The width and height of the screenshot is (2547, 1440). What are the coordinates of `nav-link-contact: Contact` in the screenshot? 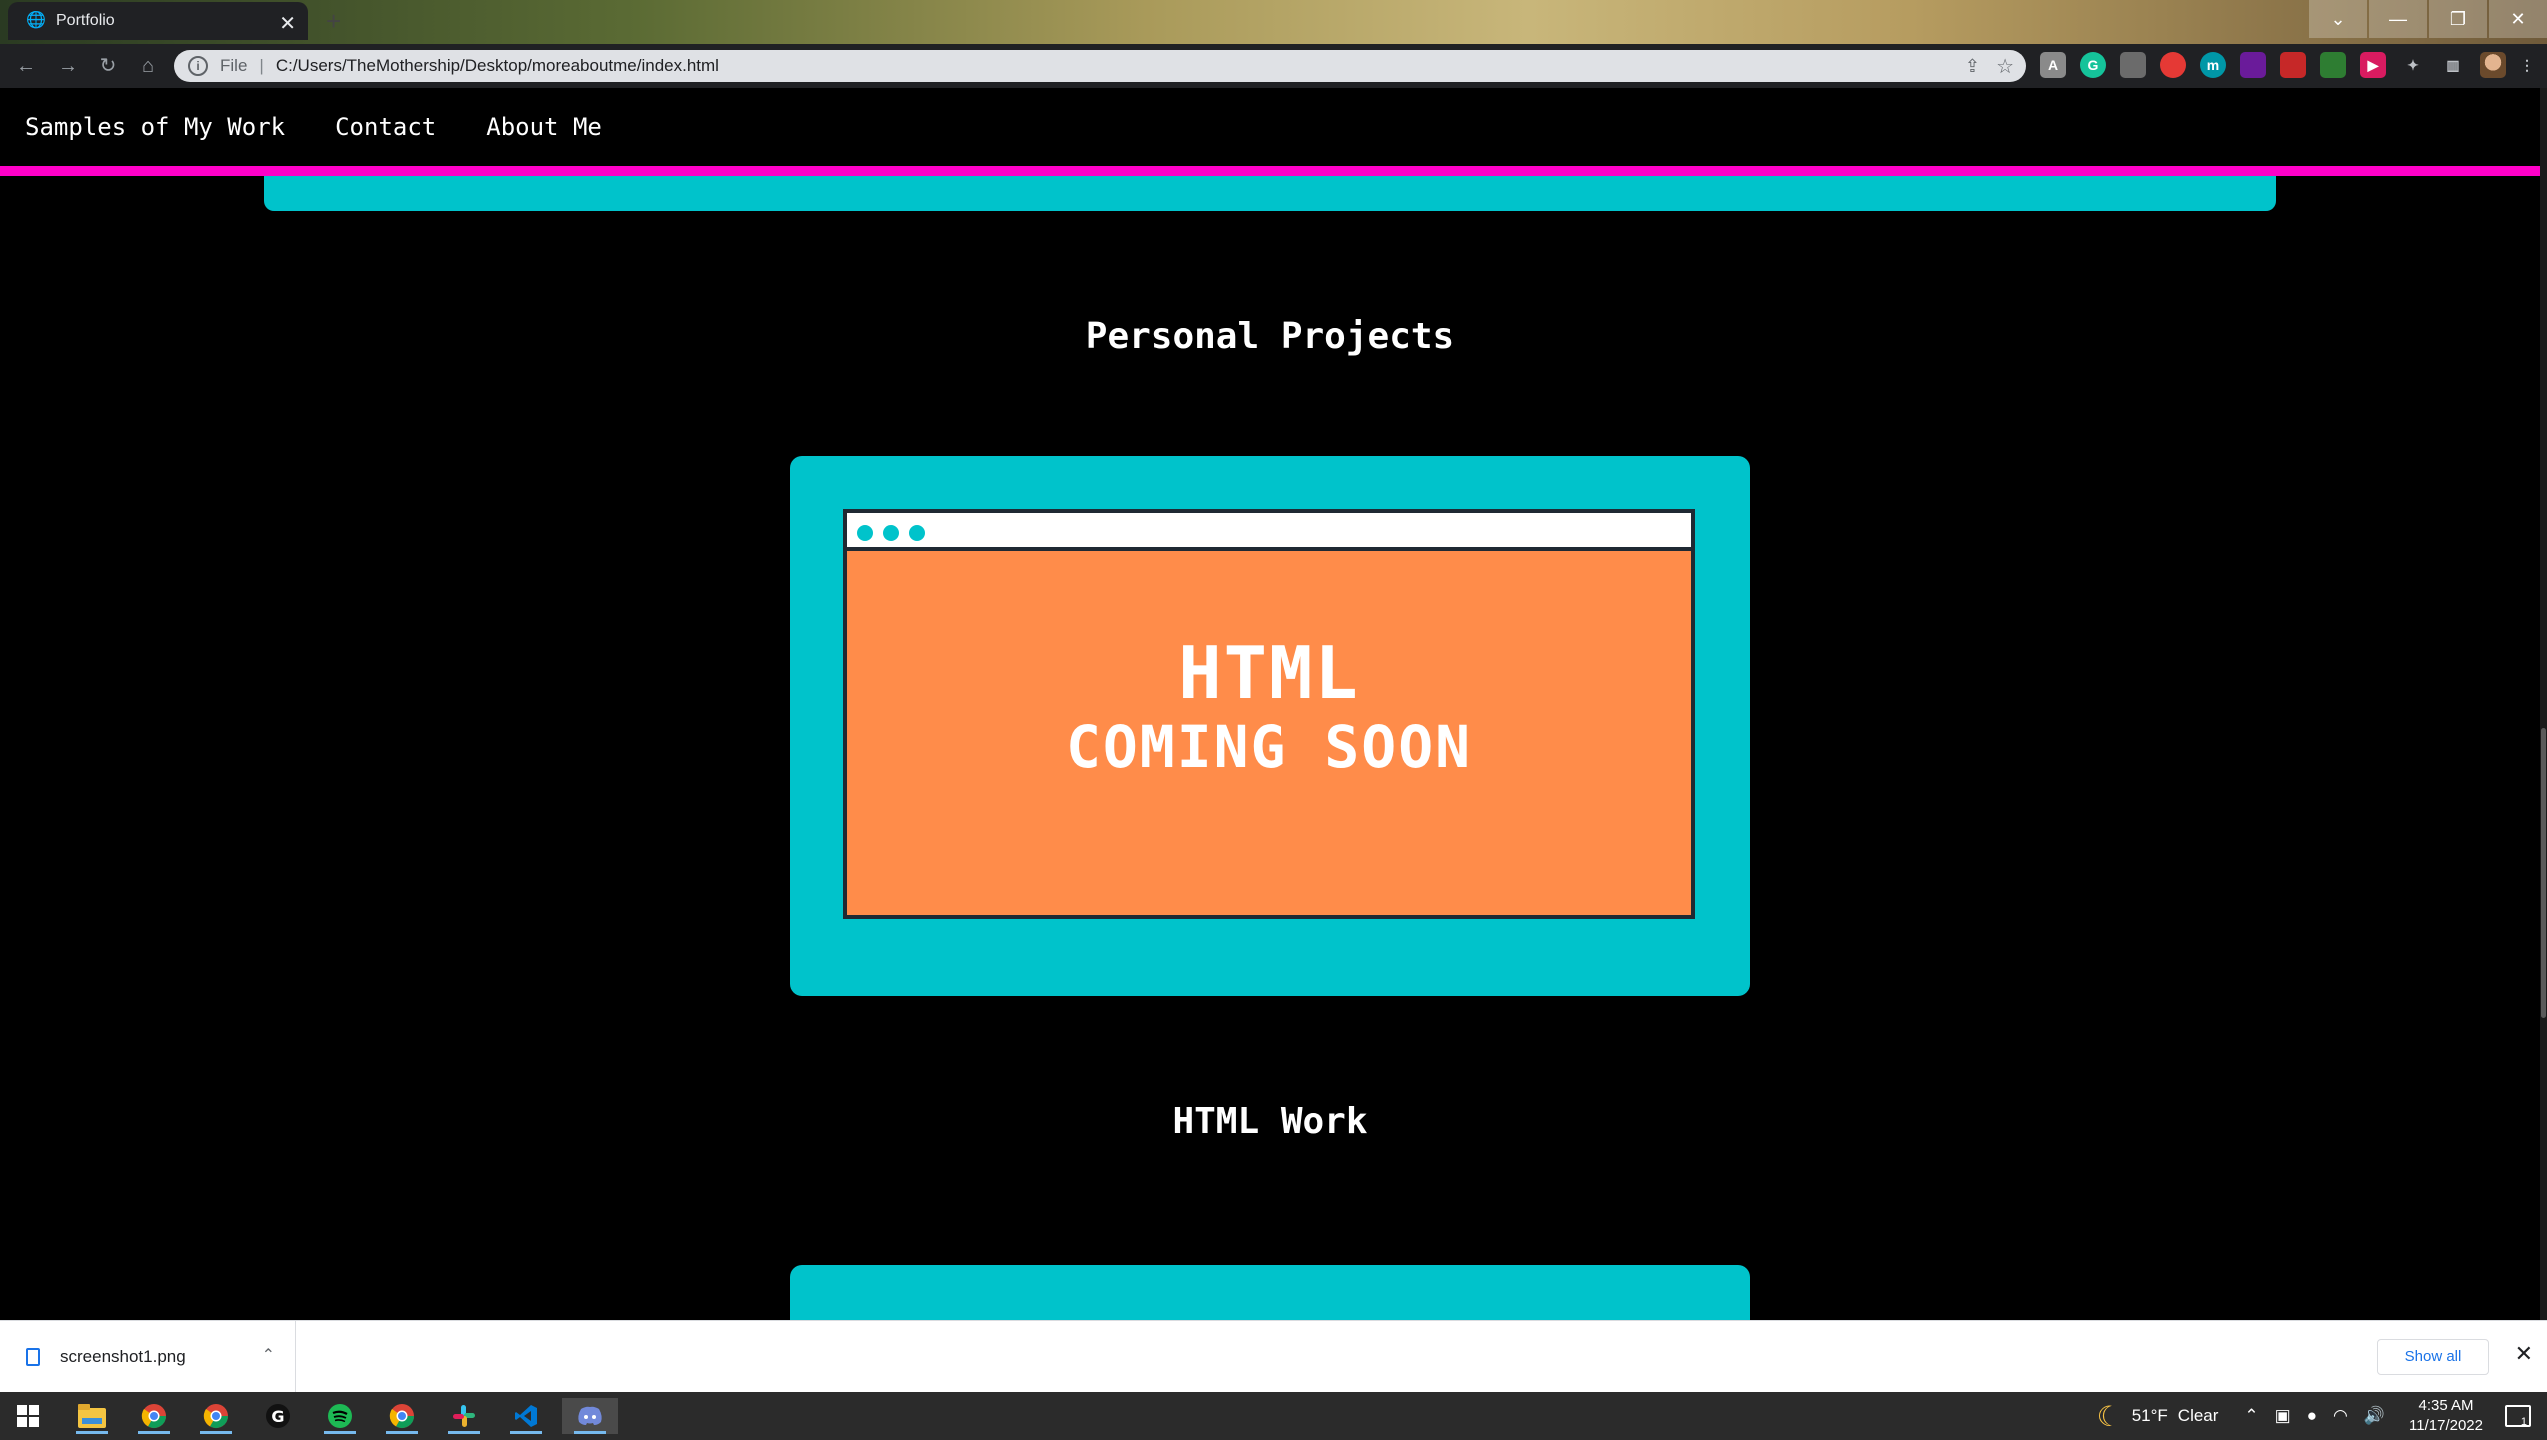 It's located at (385, 127).